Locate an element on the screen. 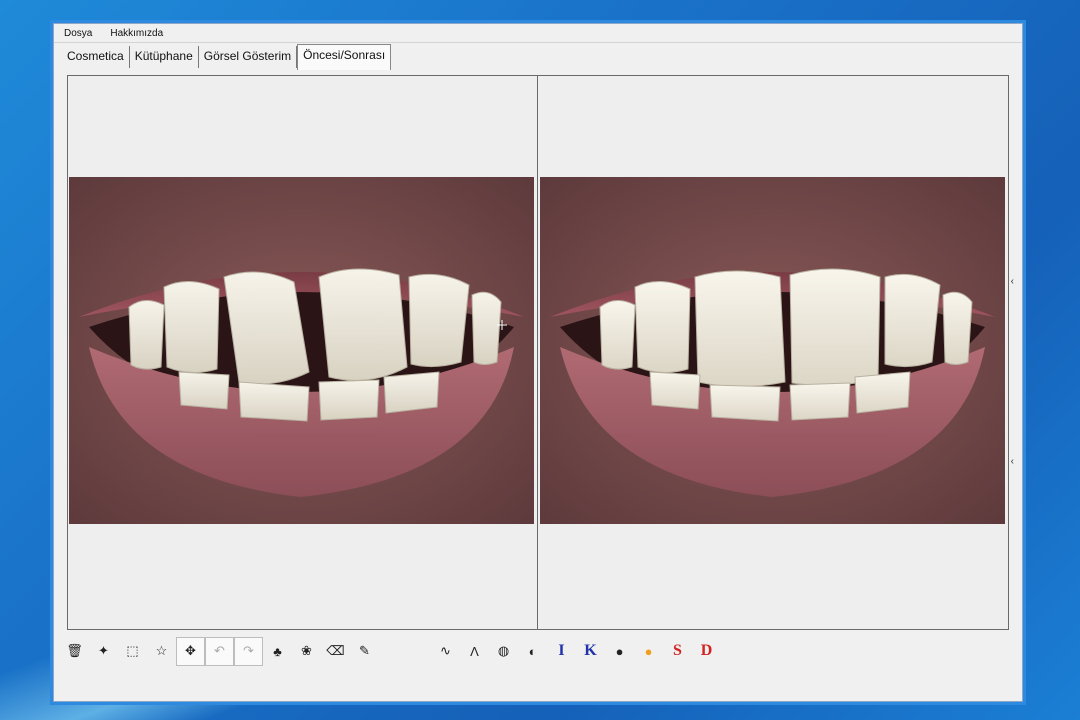  tool-k: K is located at coordinates (590, 651).